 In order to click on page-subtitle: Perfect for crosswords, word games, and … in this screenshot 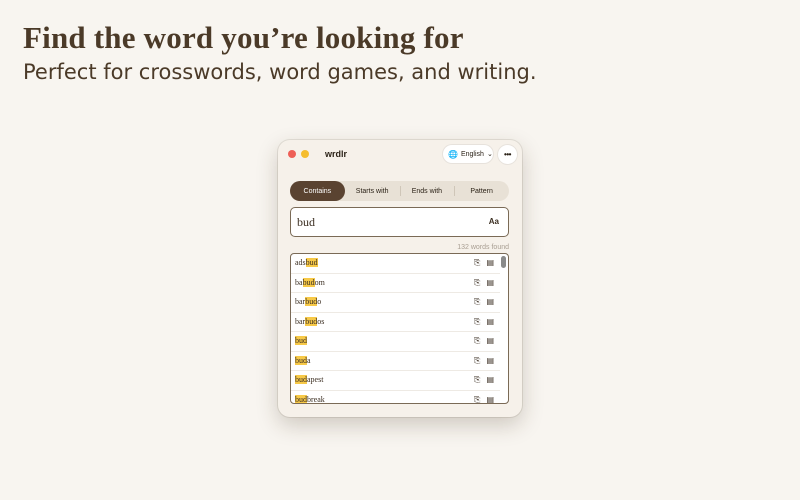, I will do `click(280, 72)`.